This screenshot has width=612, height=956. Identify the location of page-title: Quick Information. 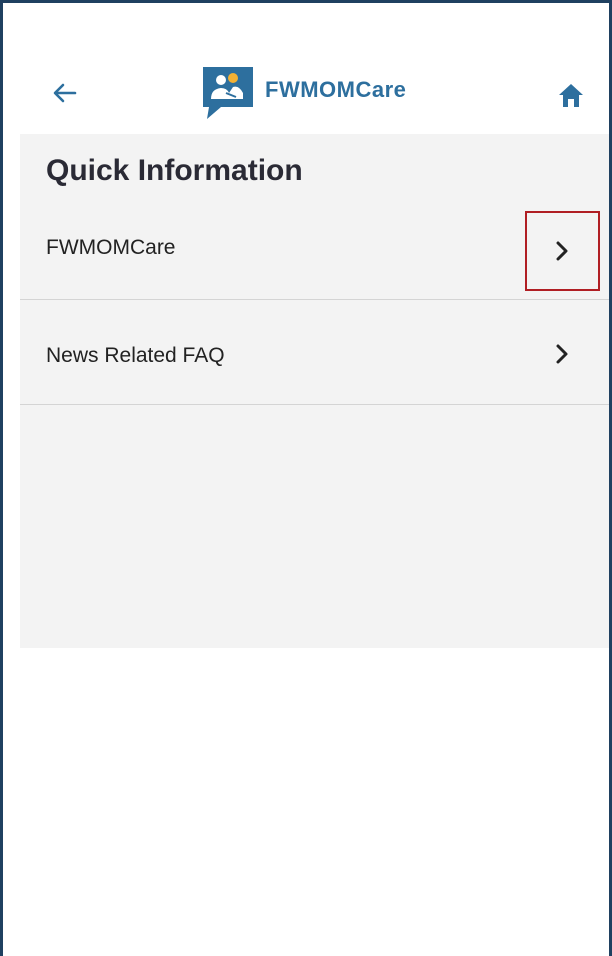
(174, 170).